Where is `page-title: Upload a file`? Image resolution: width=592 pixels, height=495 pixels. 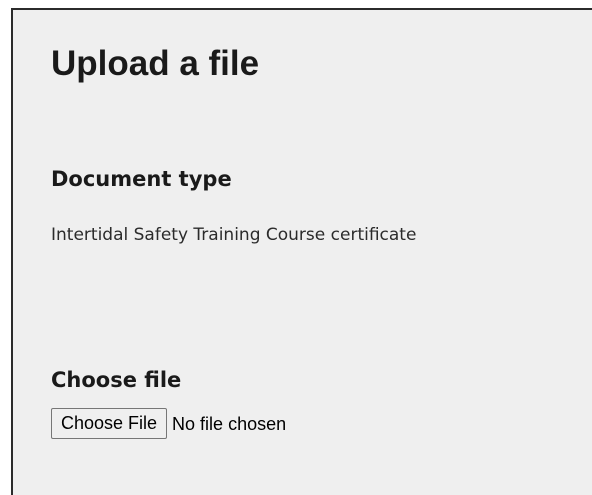 page-title: Upload a file is located at coordinates (155, 63).